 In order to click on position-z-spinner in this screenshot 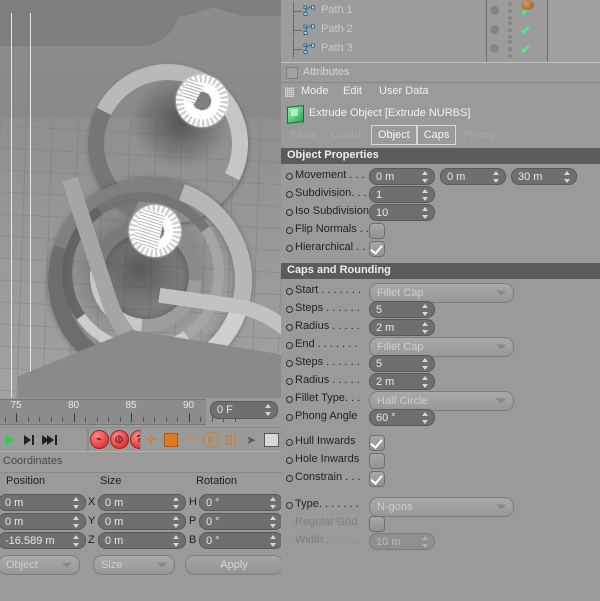, I will do `click(76, 540)`.